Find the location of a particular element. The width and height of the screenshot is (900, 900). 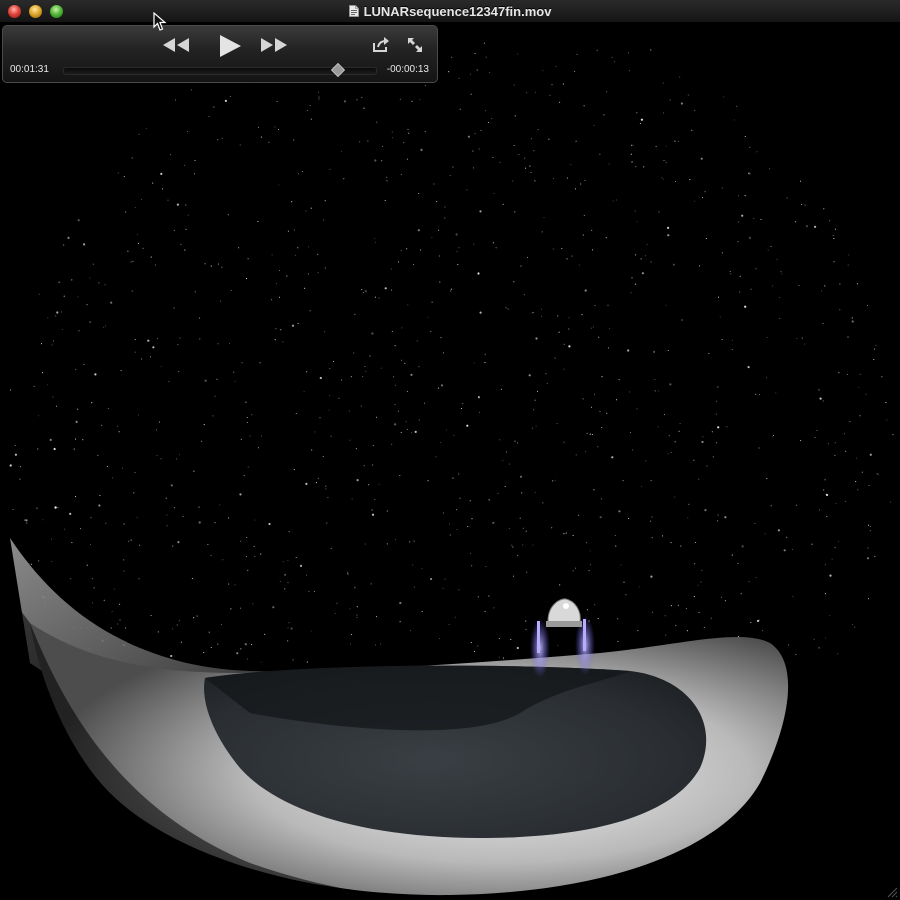

playback-controller: 00:01:31 -00:00:13 is located at coordinates (220, 54).